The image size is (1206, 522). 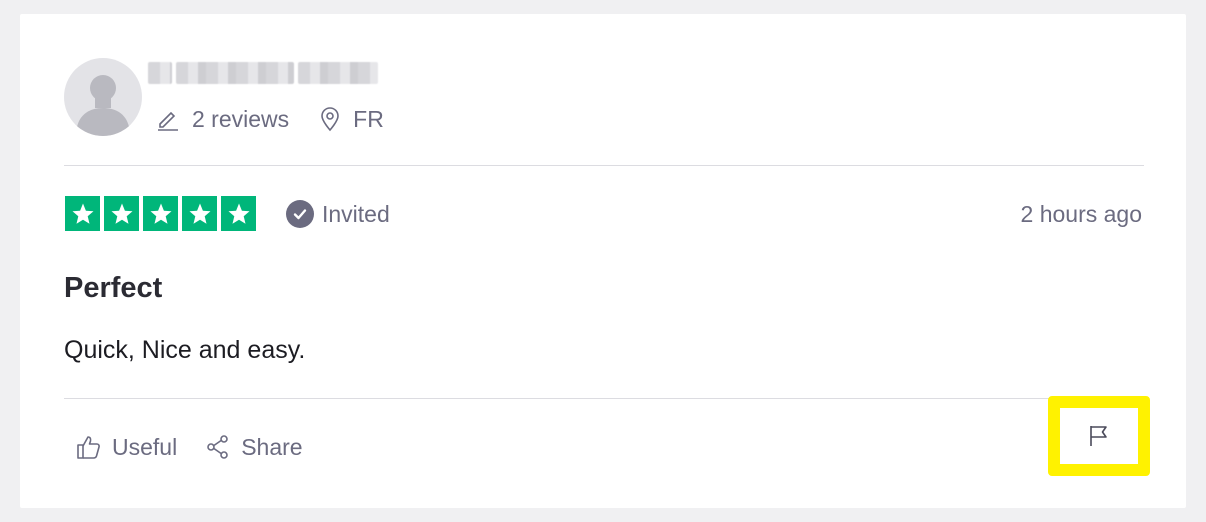 I want to click on reviewer-meta: 2 reviews FR, so click(x=270, y=119).